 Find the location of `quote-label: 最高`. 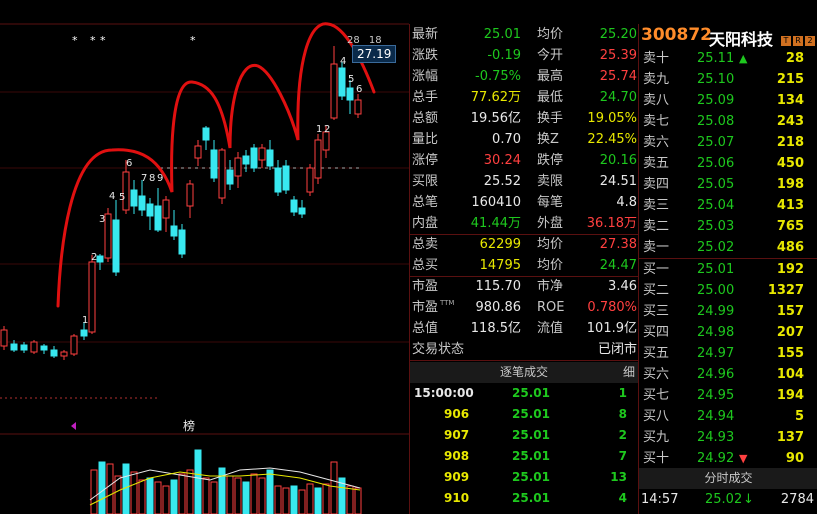

quote-label: 最高 is located at coordinates (550, 76).